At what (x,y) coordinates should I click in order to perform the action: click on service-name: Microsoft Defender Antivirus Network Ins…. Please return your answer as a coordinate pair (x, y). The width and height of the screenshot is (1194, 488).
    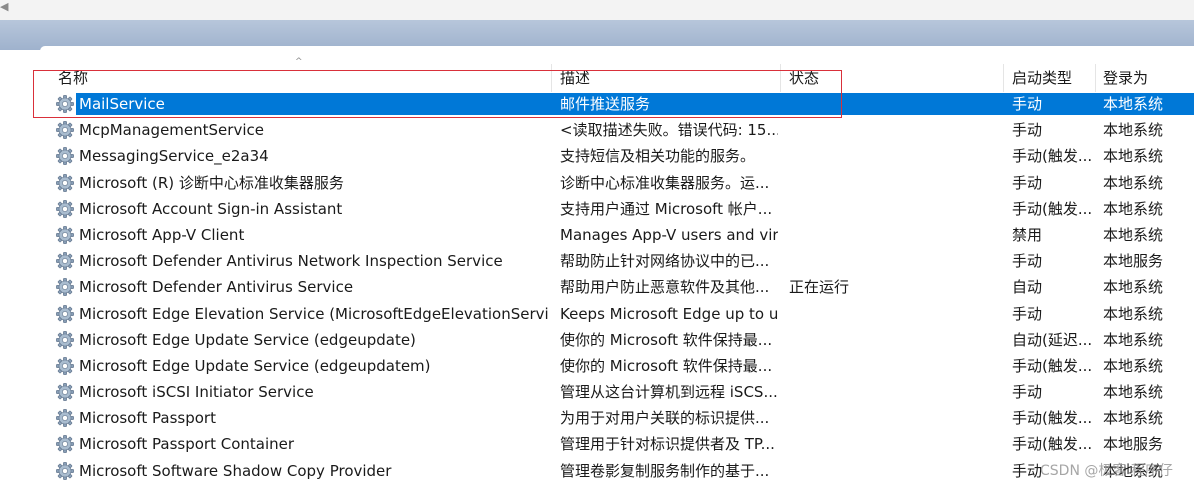
    Looking at the image, I should click on (291, 261).